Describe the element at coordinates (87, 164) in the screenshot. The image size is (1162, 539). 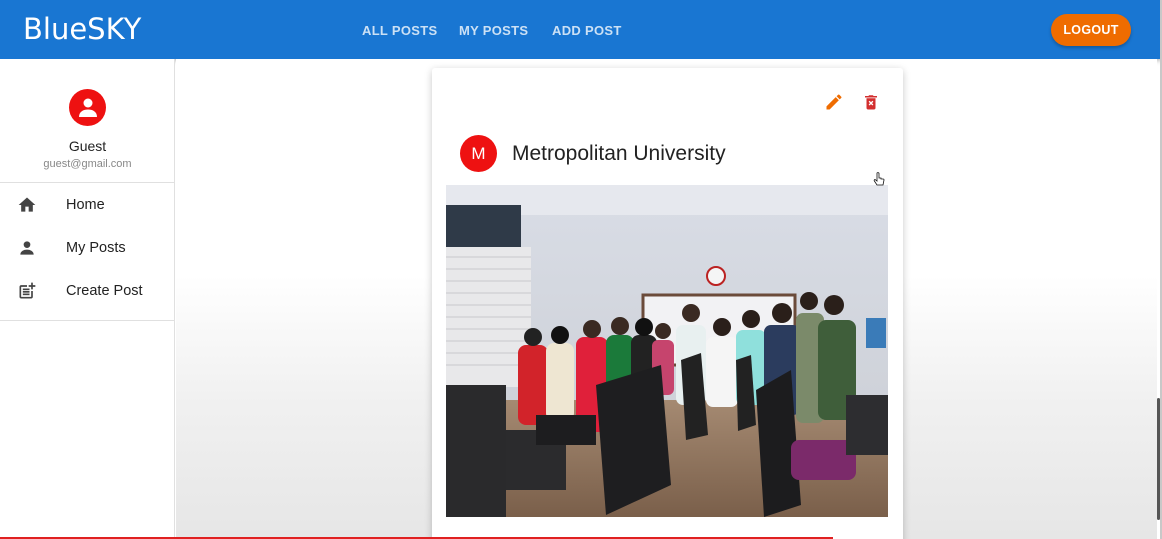
I see `user-email: guest@gmail.com` at that location.